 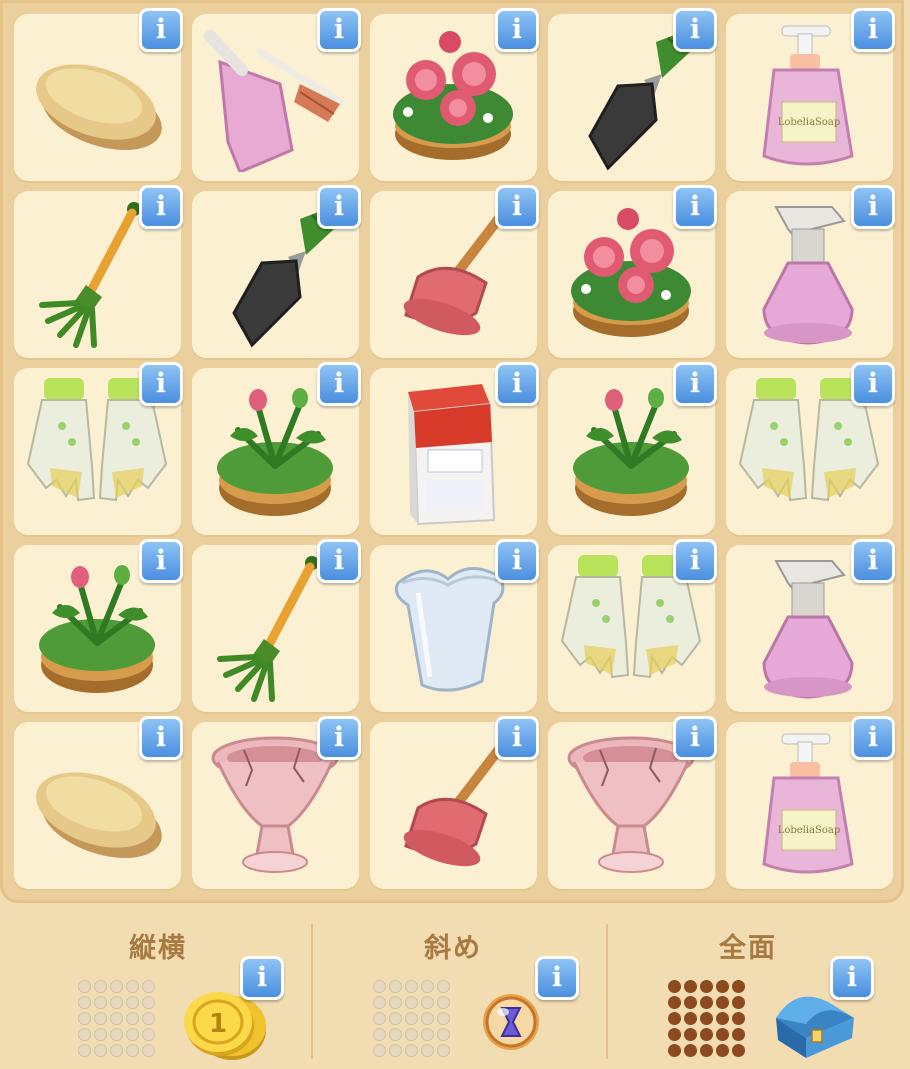 I want to click on reward-section-diagonal: 斜め i, so click(x=453, y=986).